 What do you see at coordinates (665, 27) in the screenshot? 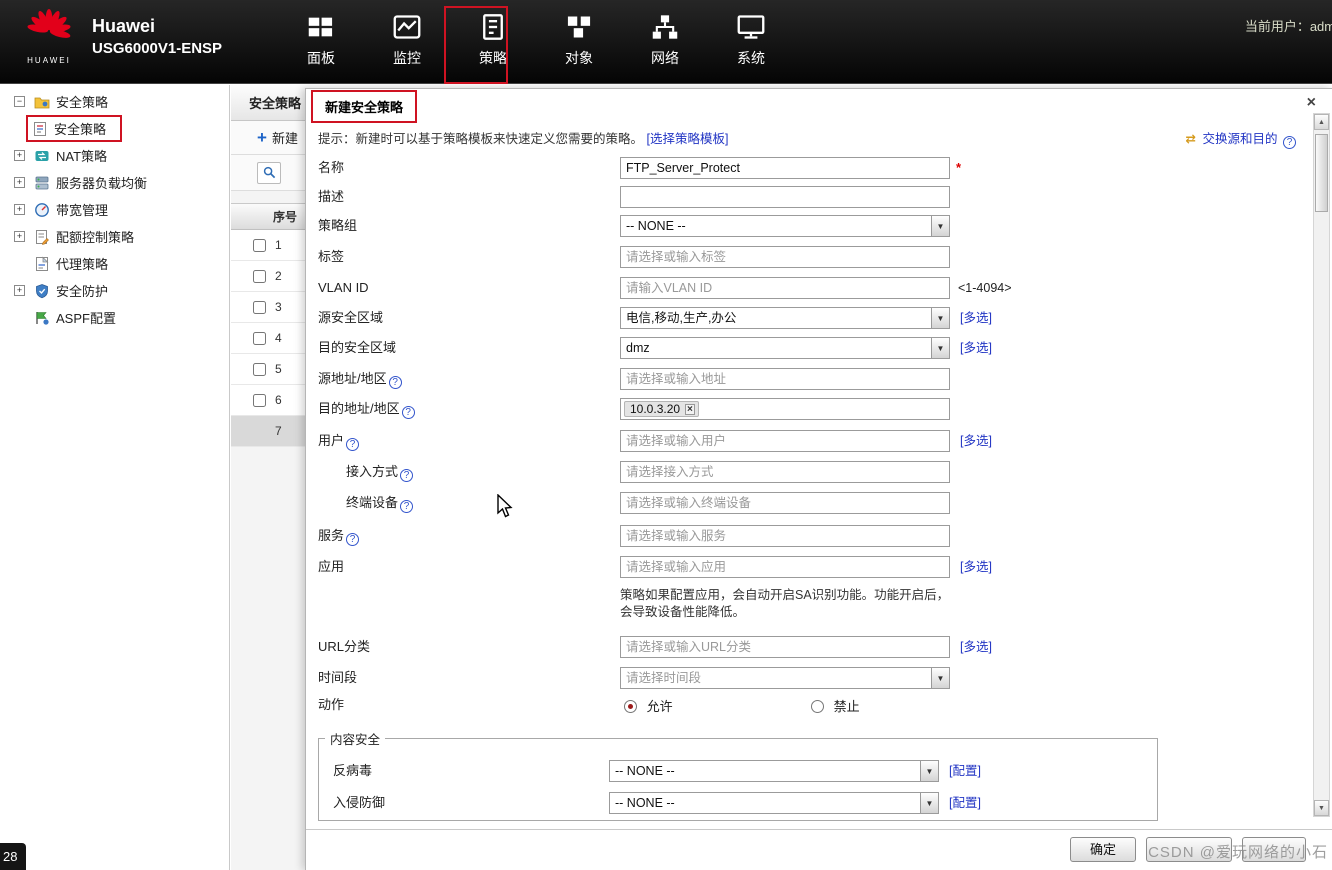
I see `network-icon` at bounding box center [665, 27].